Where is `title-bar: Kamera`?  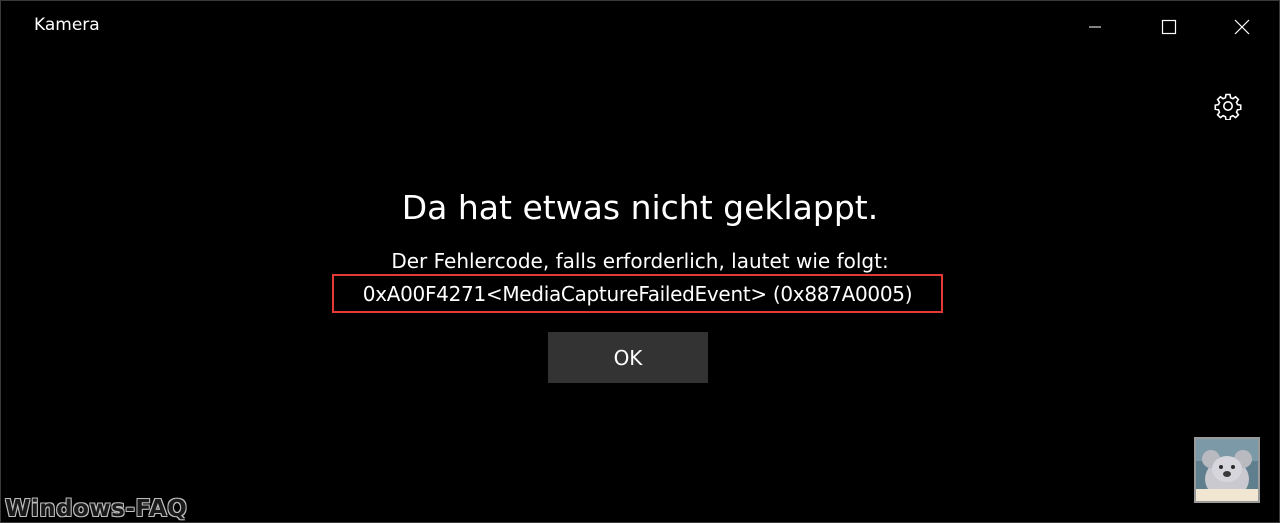 title-bar: Kamera is located at coordinates (640, 27).